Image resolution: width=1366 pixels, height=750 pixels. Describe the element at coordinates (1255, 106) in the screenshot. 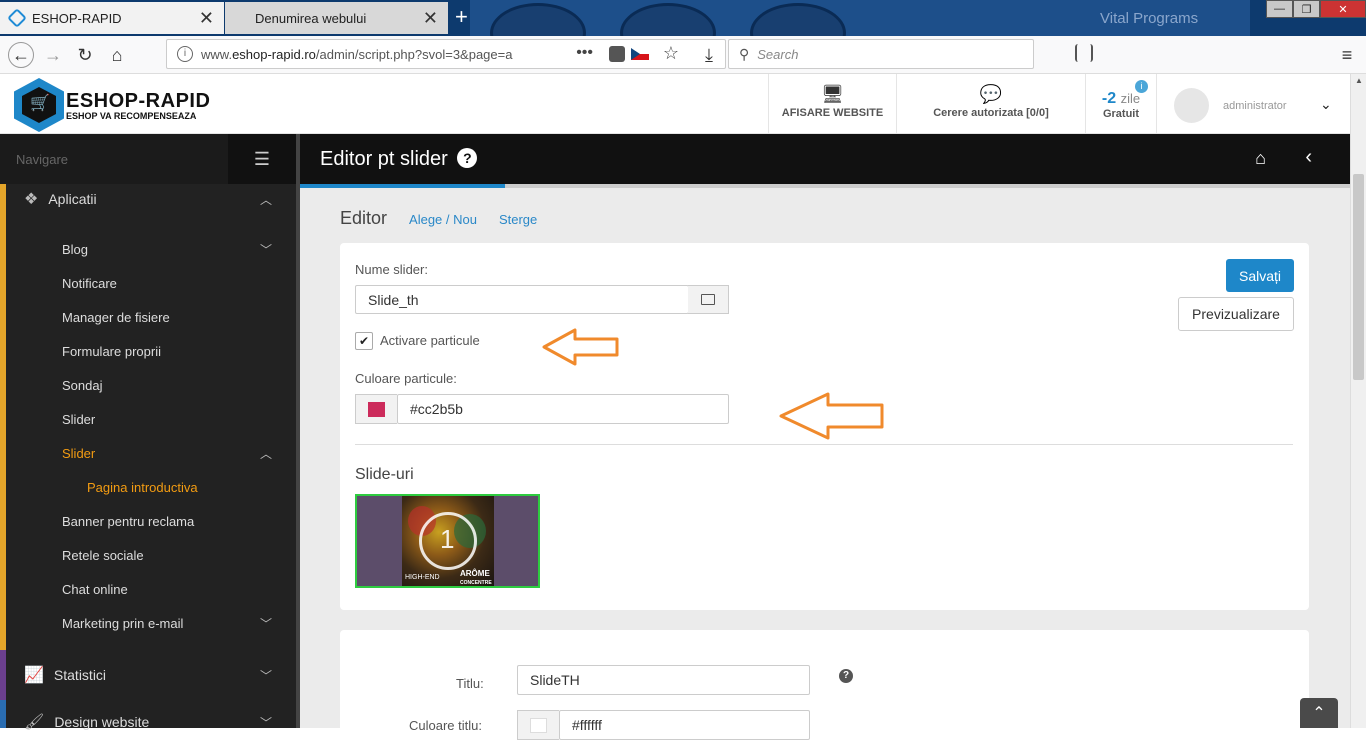

I see `username: administrator` at that location.